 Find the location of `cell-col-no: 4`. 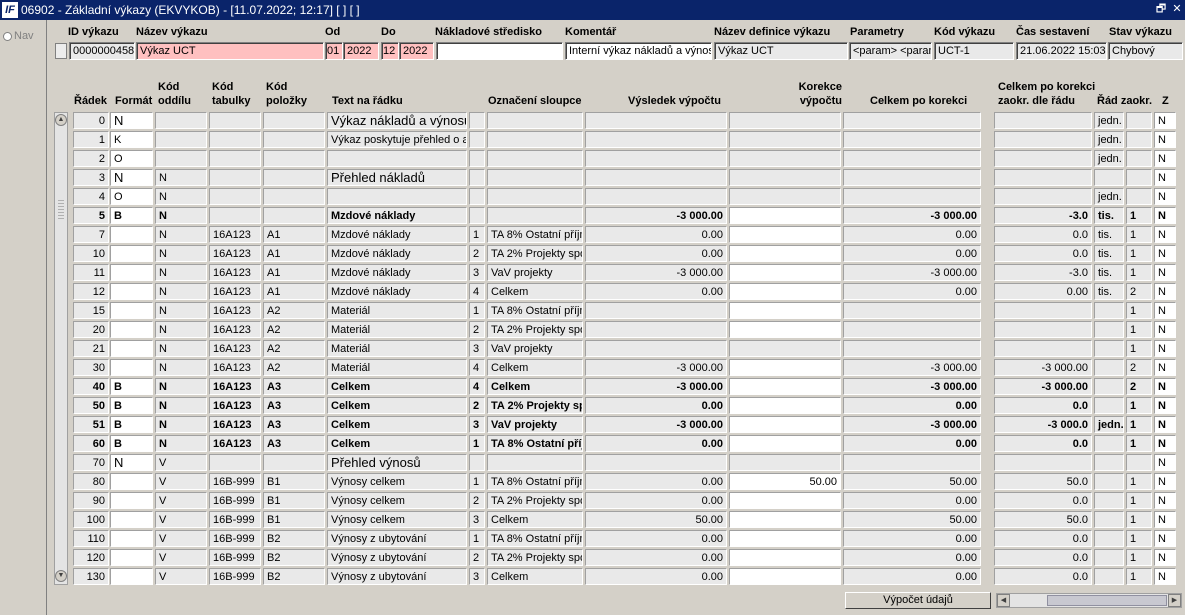

cell-col-no: 4 is located at coordinates (477, 386).